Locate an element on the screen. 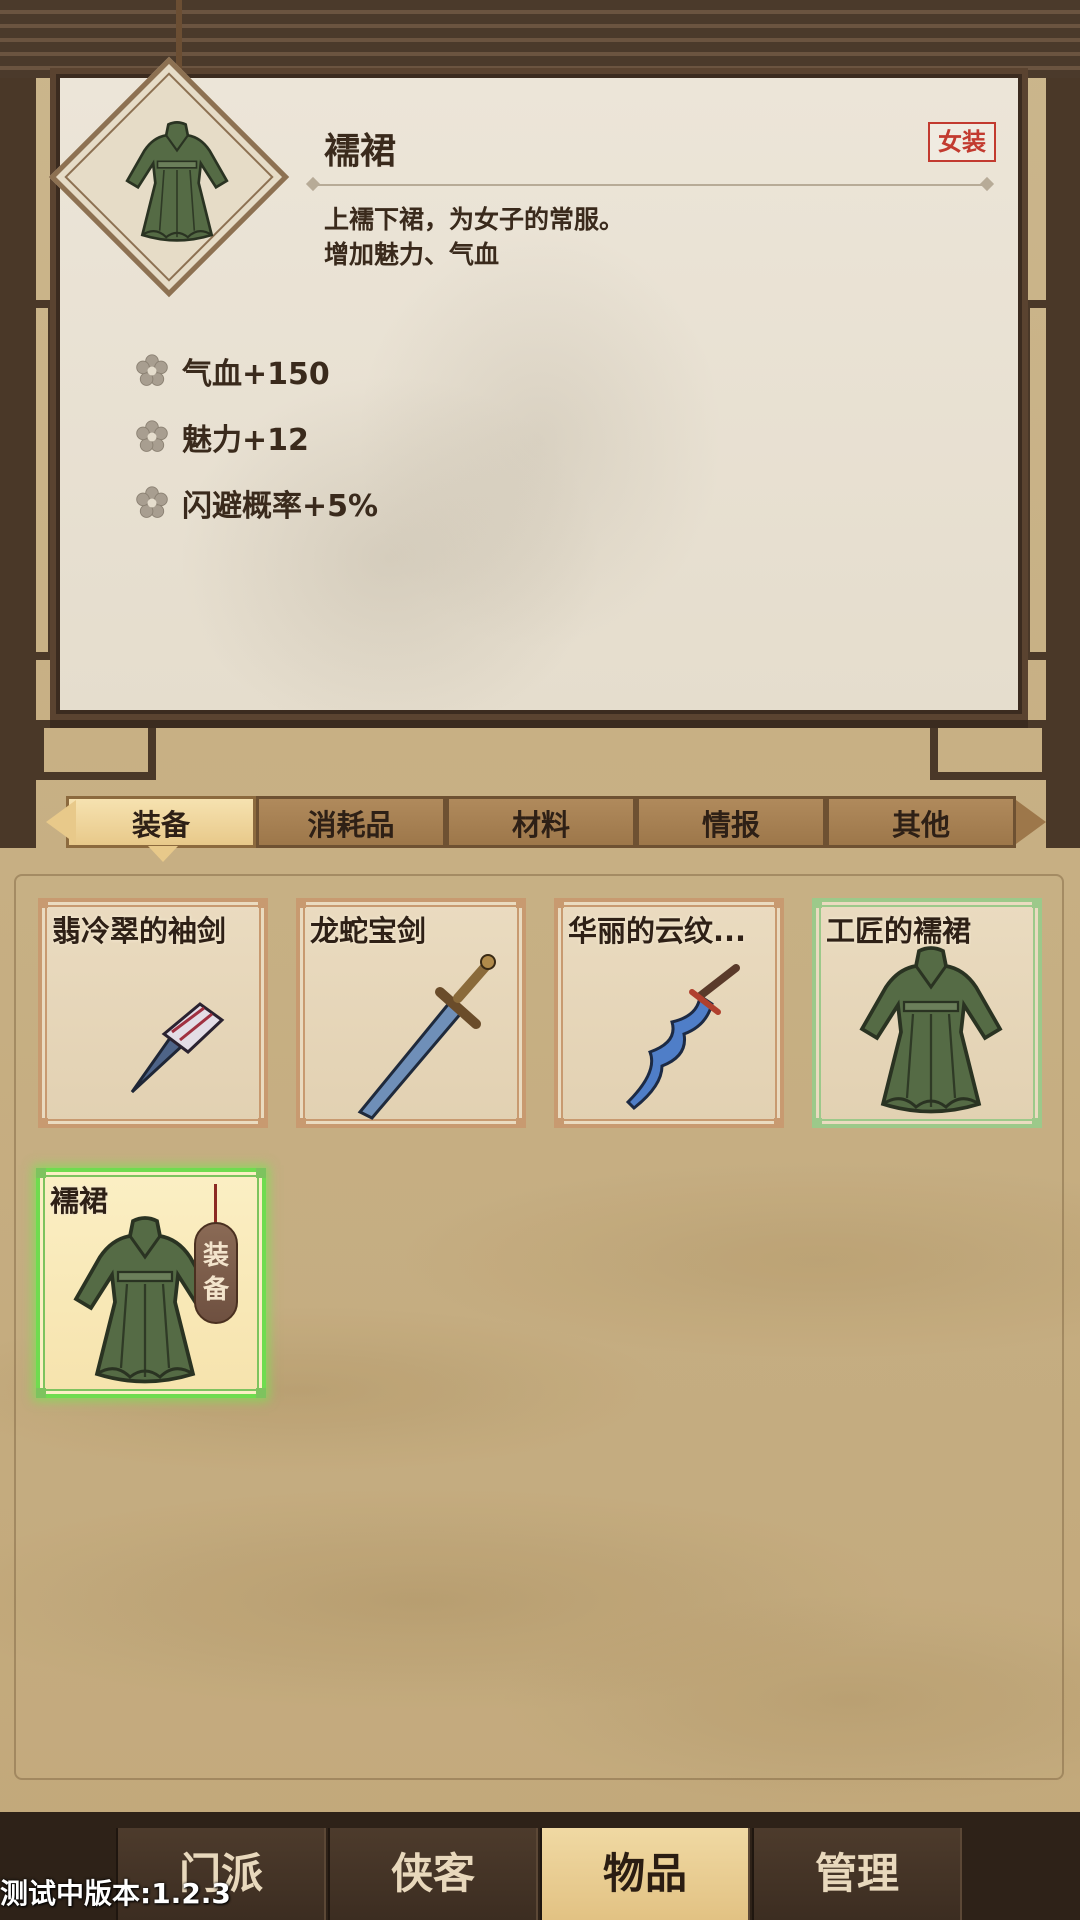 Image resolution: width=1080 pixels, height=1920 pixels. sleeve-dagger-icon is located at coordinates (177, 1048).